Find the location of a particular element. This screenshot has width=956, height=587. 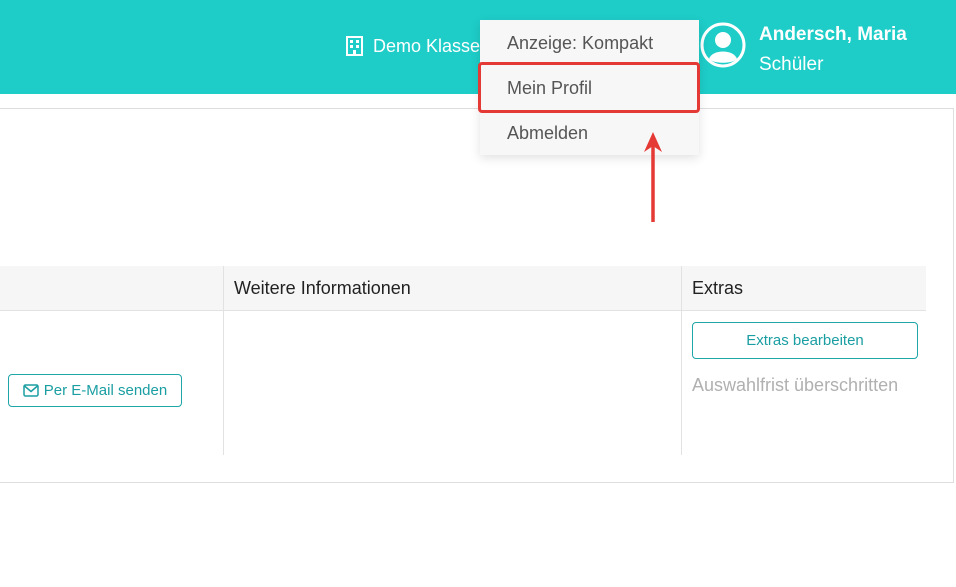

school-selector: Demo Klasse is located at coordinates (413, 46).